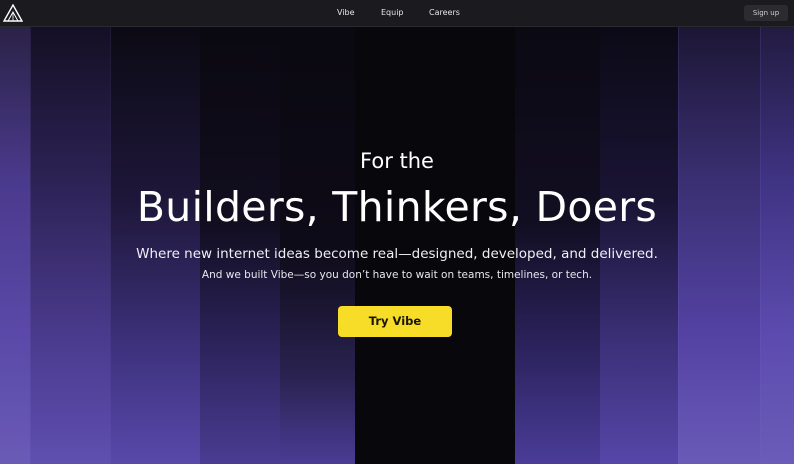 This screenshot has width=794, height=464. I want to click on try-vibe-button: Try Vibe, so click(395, 321).